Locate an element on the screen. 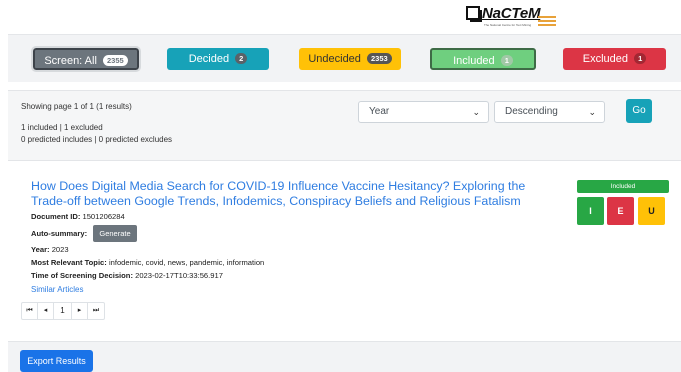  year-label: Year: is located at coordinates (40, 249).